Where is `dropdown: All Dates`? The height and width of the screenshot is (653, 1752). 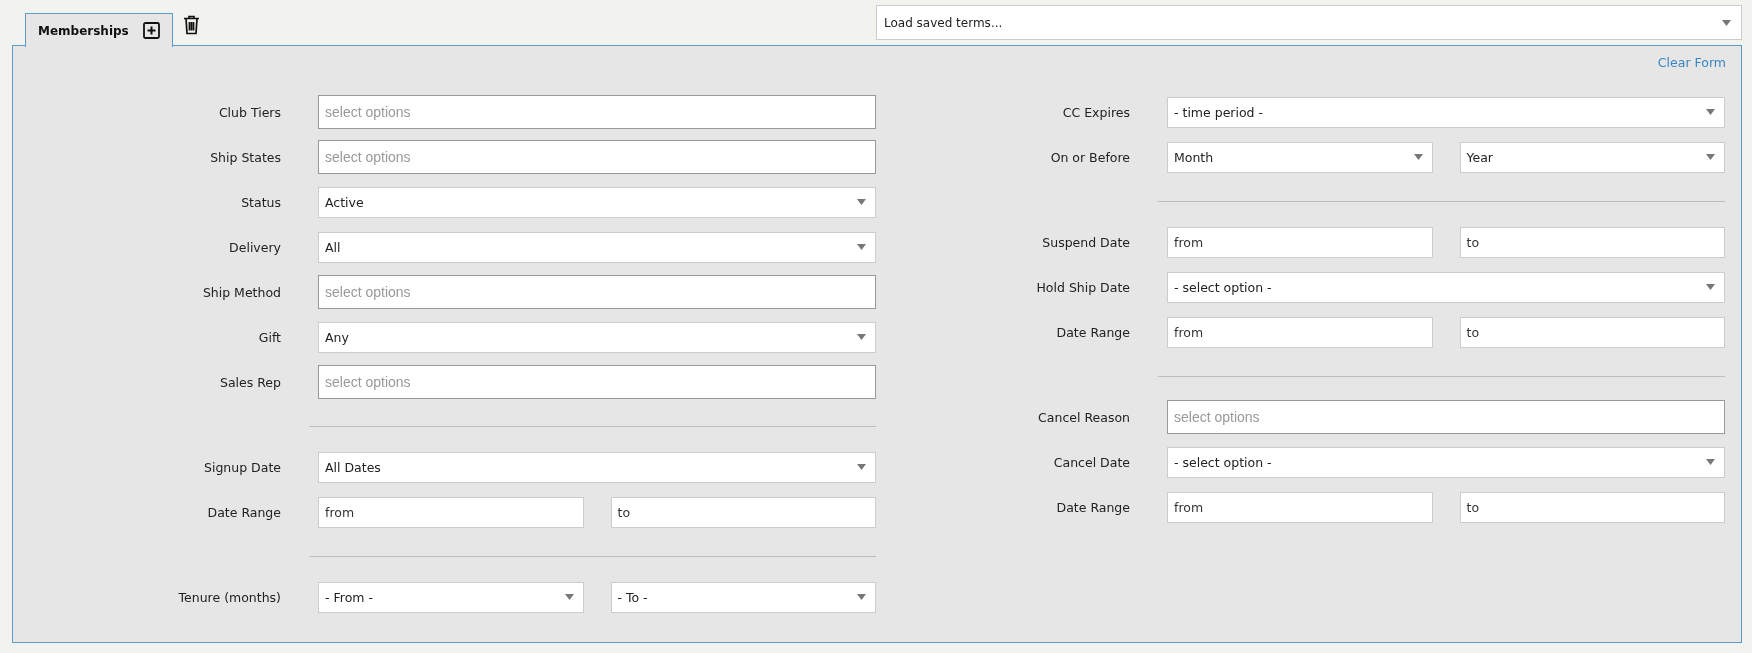 dropdown: All Dates is located at coordinates (597, 467).